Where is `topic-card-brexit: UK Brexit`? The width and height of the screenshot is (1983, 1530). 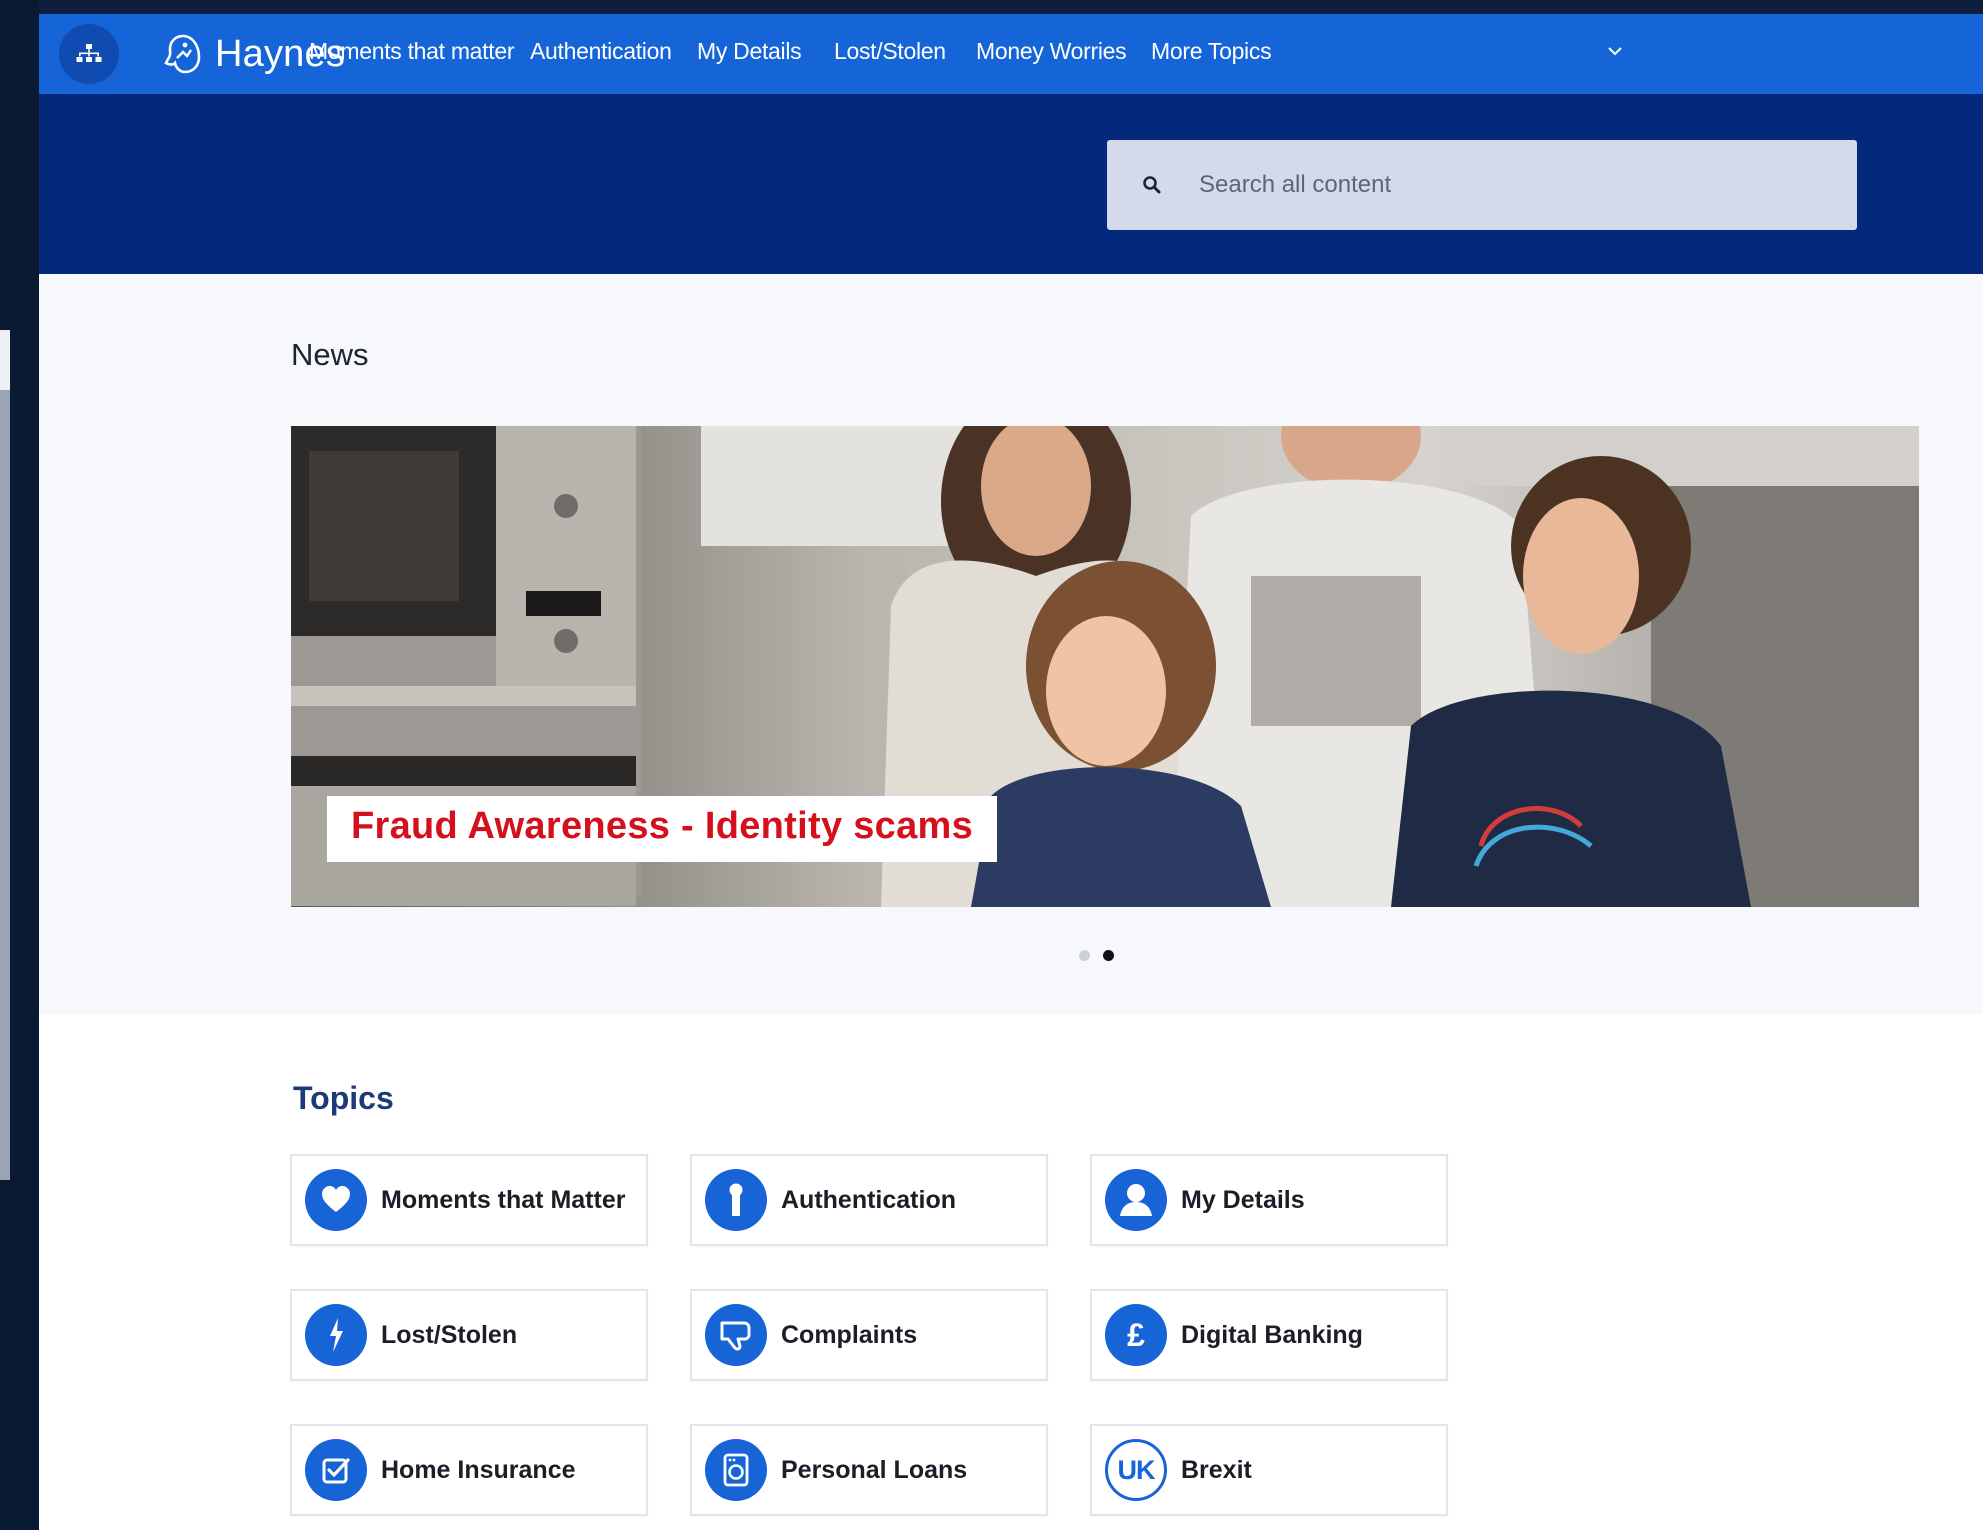 topic-card-brexit: UK Brexit is located at coordinates (1269, 1470).